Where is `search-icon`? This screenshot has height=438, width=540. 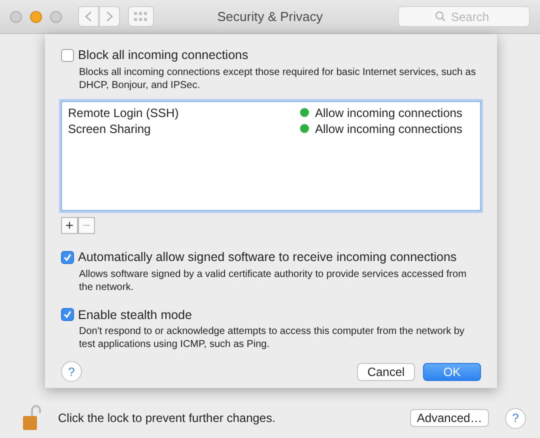
search-icon is located at coordinates (440, 16).